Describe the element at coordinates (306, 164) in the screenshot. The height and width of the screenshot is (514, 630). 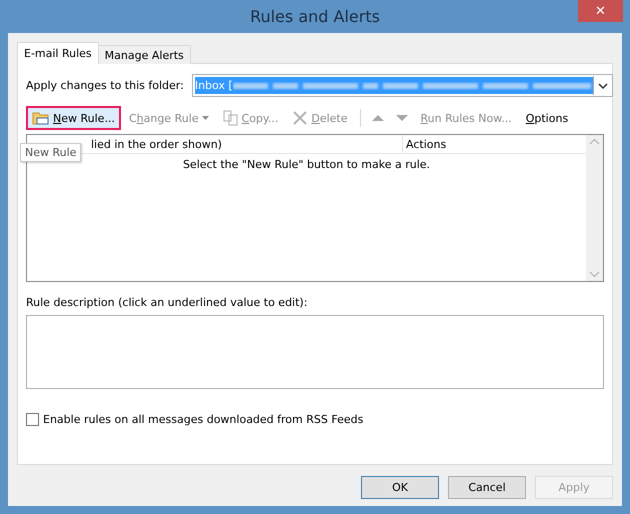
I see `empty-message: Select the "New Rule" button to make a rule.` at that location.